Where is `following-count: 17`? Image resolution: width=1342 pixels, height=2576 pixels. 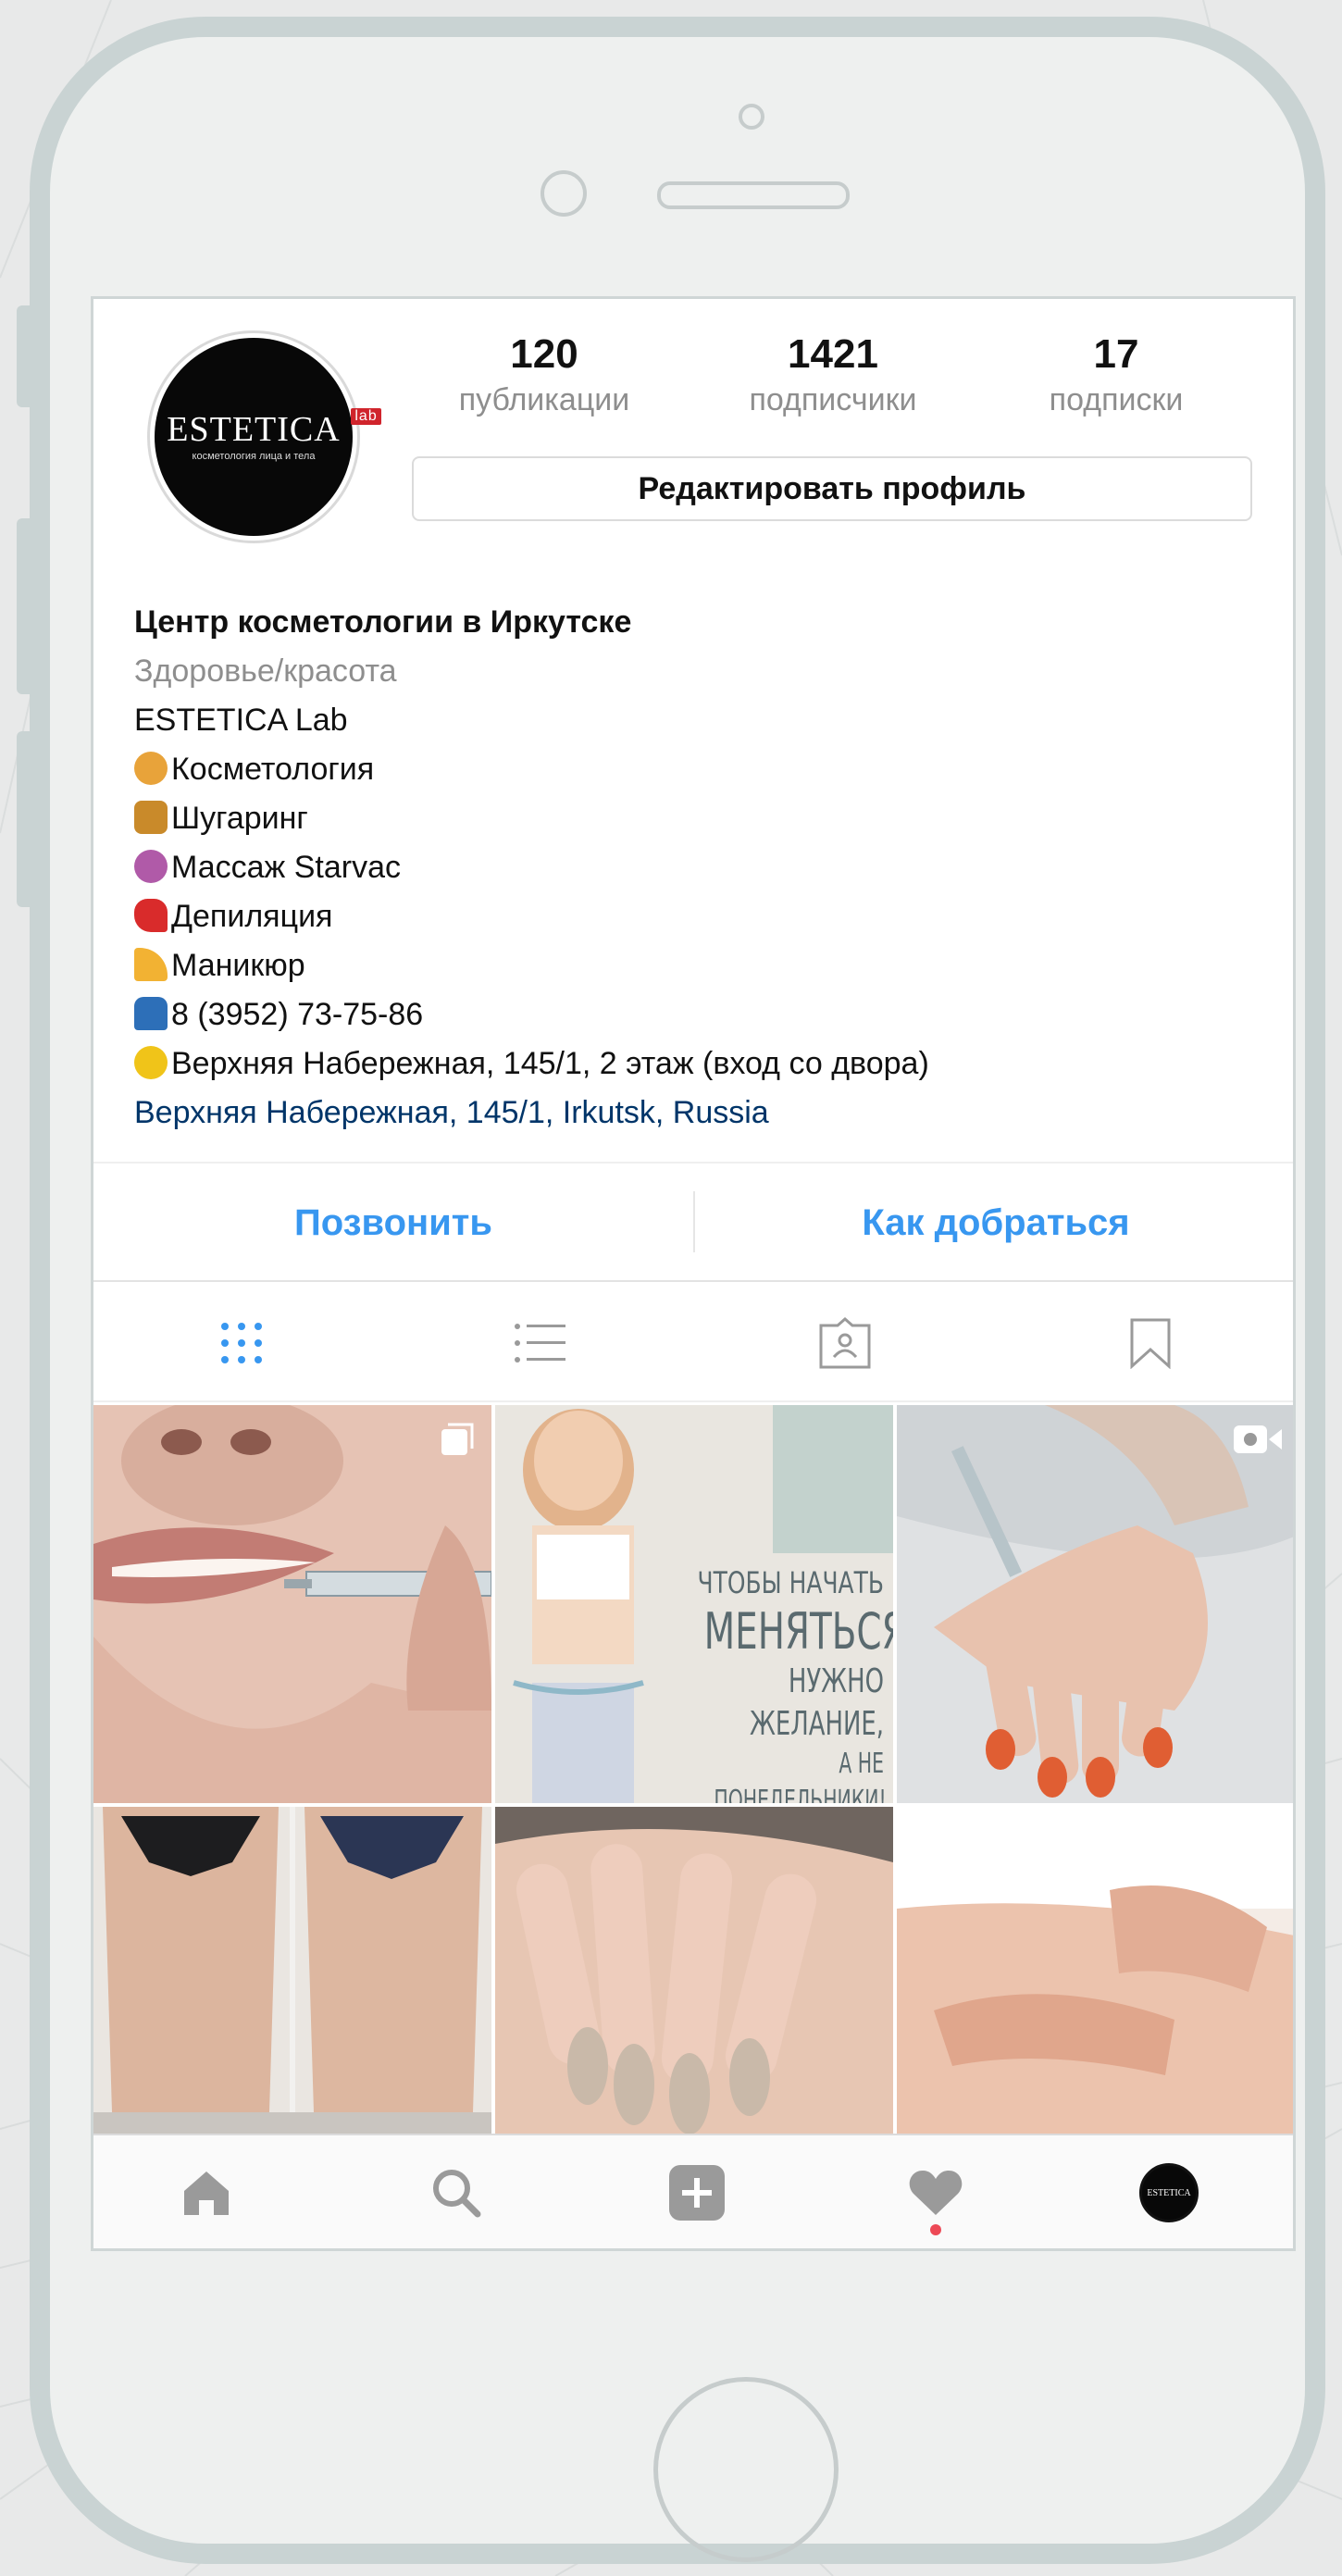 following-count: 17 is located at coordinates (1116, 354).